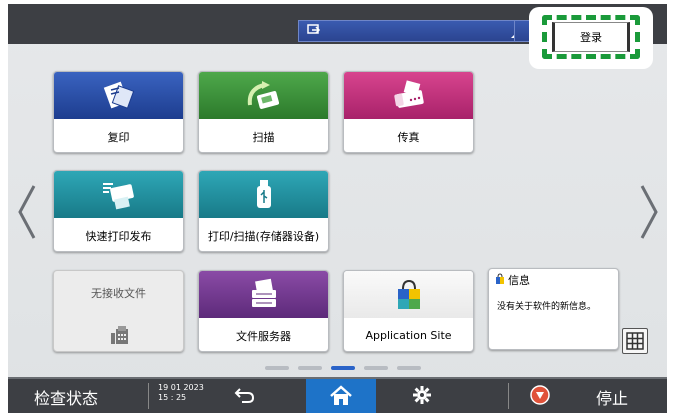  I want to click on print-scan-storage-label: 打印/扫描(存储器设备), so click(263, 236).